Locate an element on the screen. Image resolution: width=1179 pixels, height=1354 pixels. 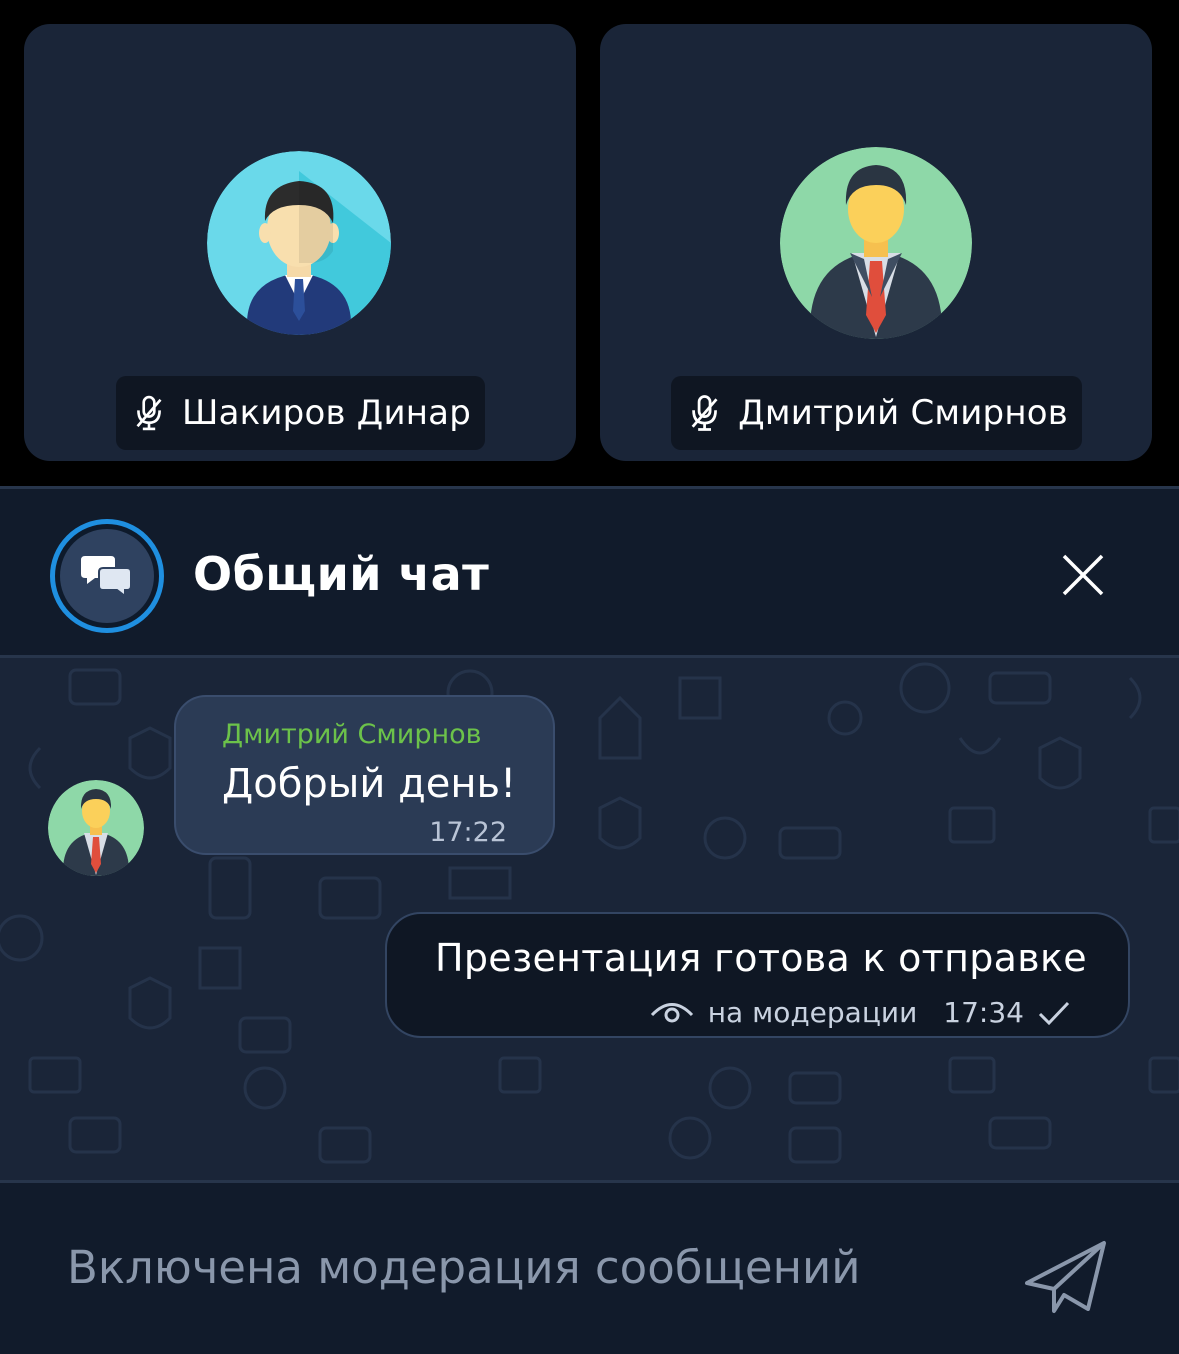
incoming-message: Дмитрий Смирнов Добрый день! 17:22 is located at coordinates (364, 775).